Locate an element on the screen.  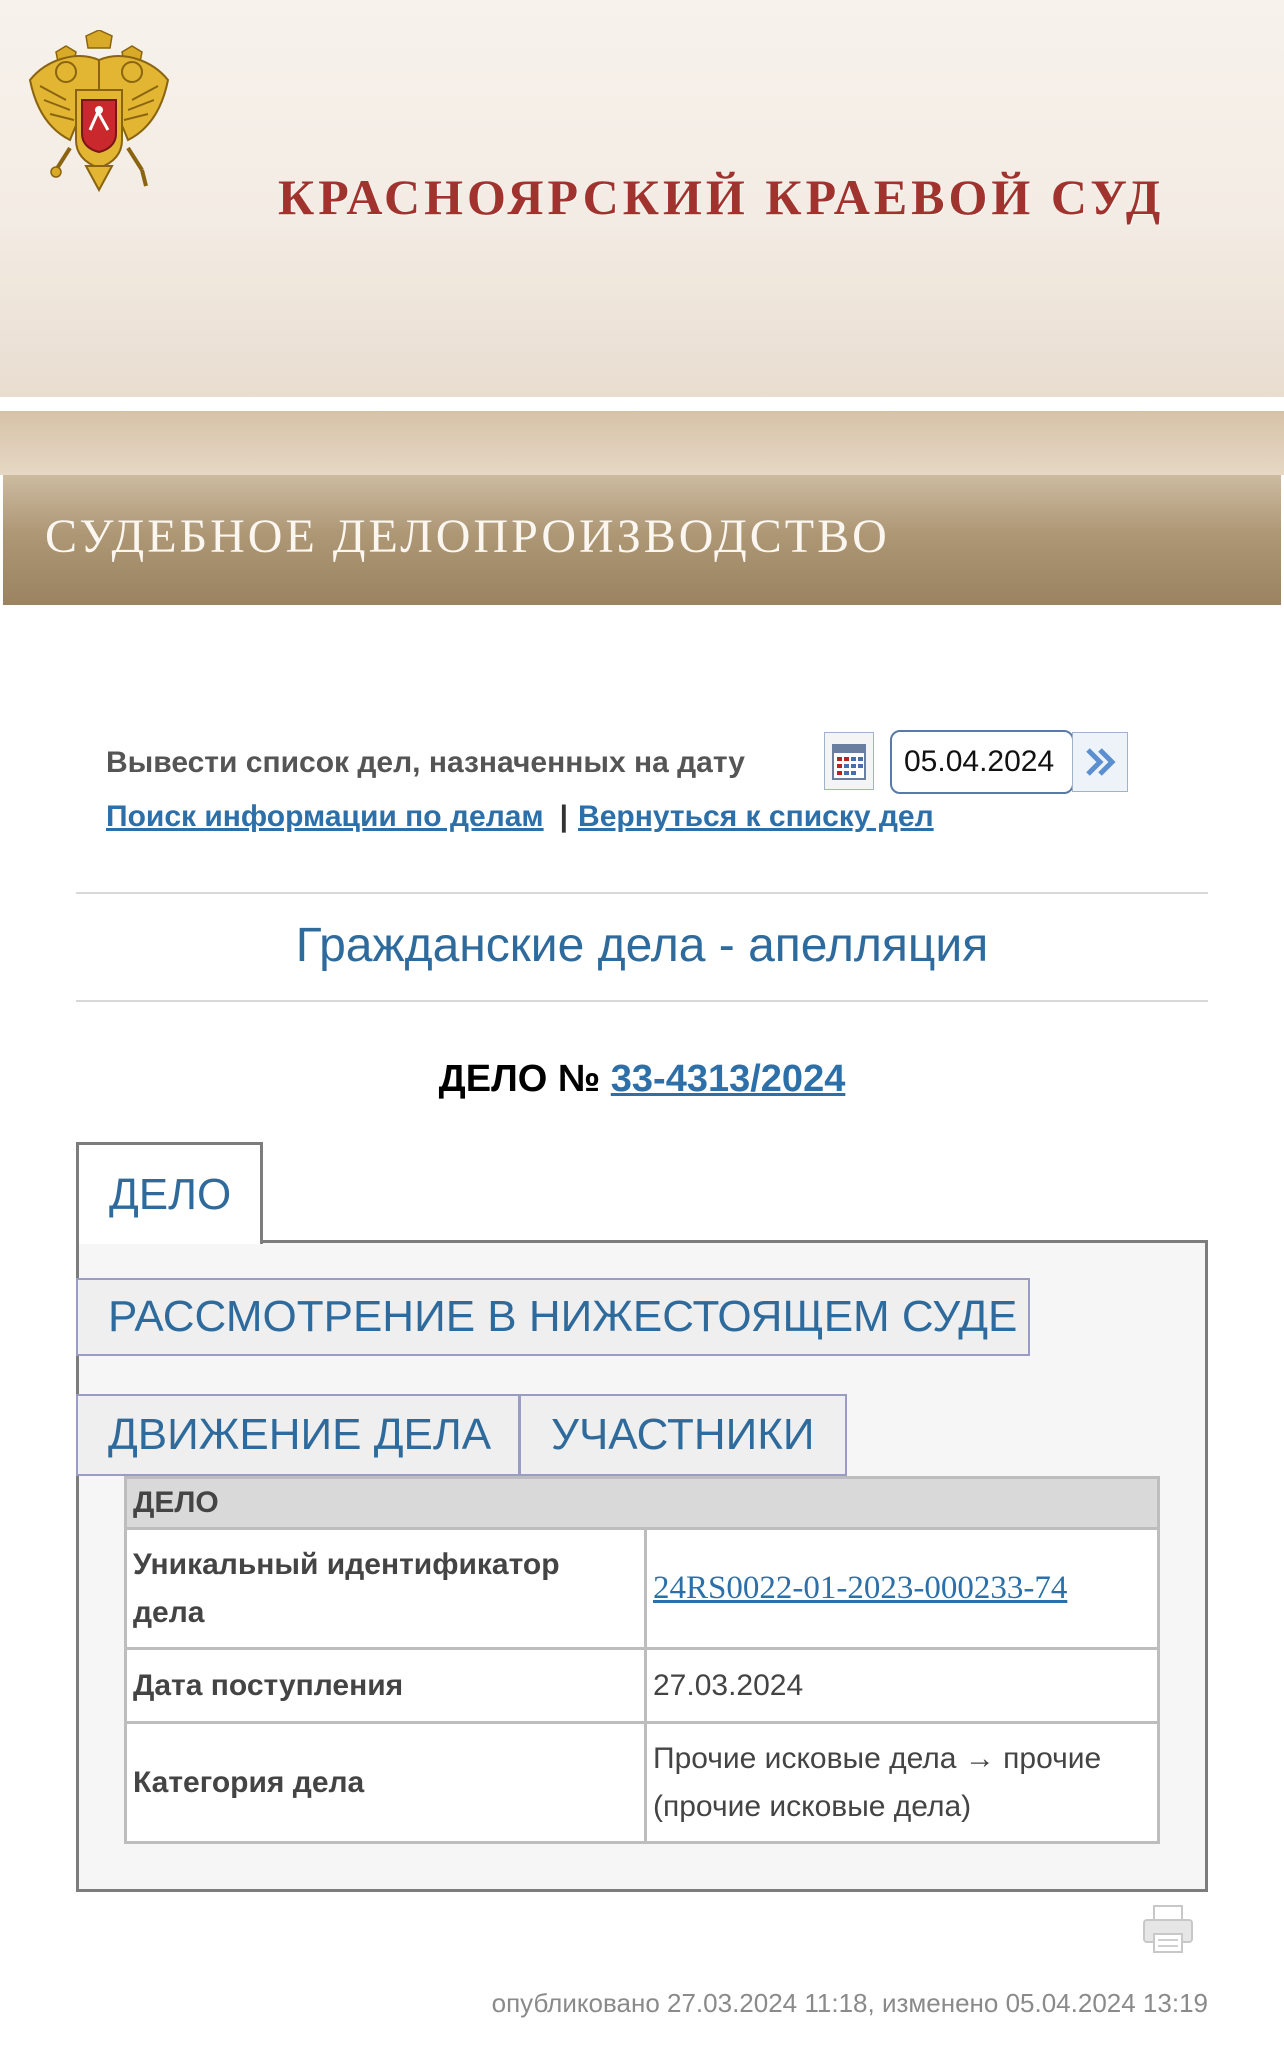
row-value: 24RS0022-01-2023-000233-74 is located at coordinates (902, 1588).